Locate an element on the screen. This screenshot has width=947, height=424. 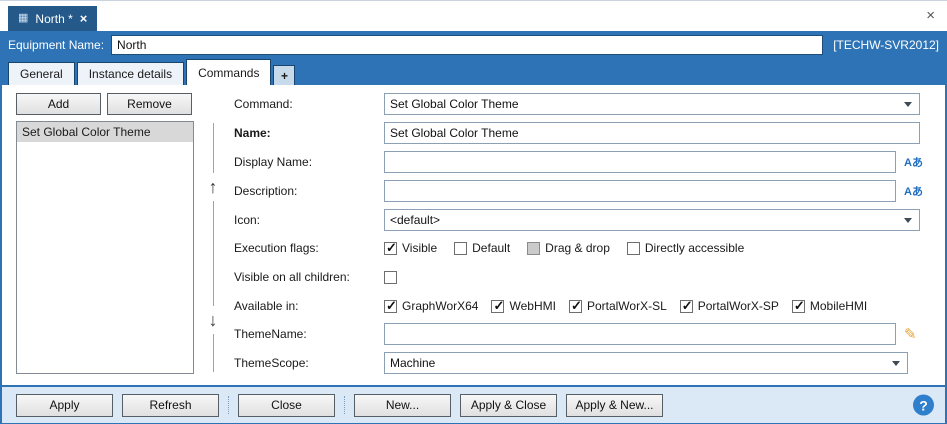
checkbox-default: Default is located at coordinates (482, 248).